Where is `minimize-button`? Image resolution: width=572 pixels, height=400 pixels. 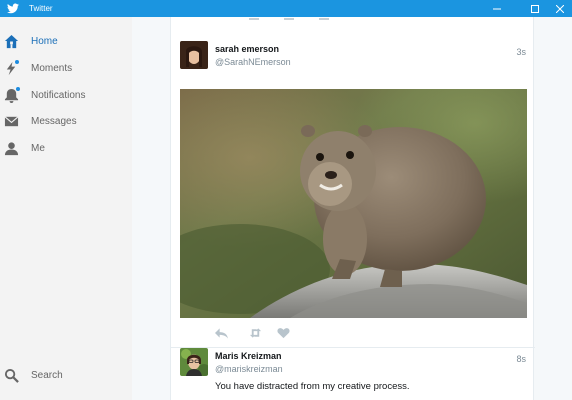
minimize-button is located at coordinates (497, 8).